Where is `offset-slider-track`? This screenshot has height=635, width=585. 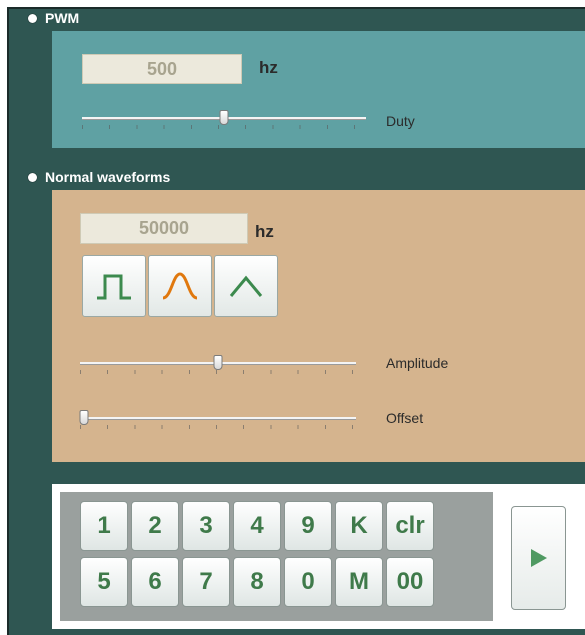 offset-slider-track is located at coordinates (218, 418).